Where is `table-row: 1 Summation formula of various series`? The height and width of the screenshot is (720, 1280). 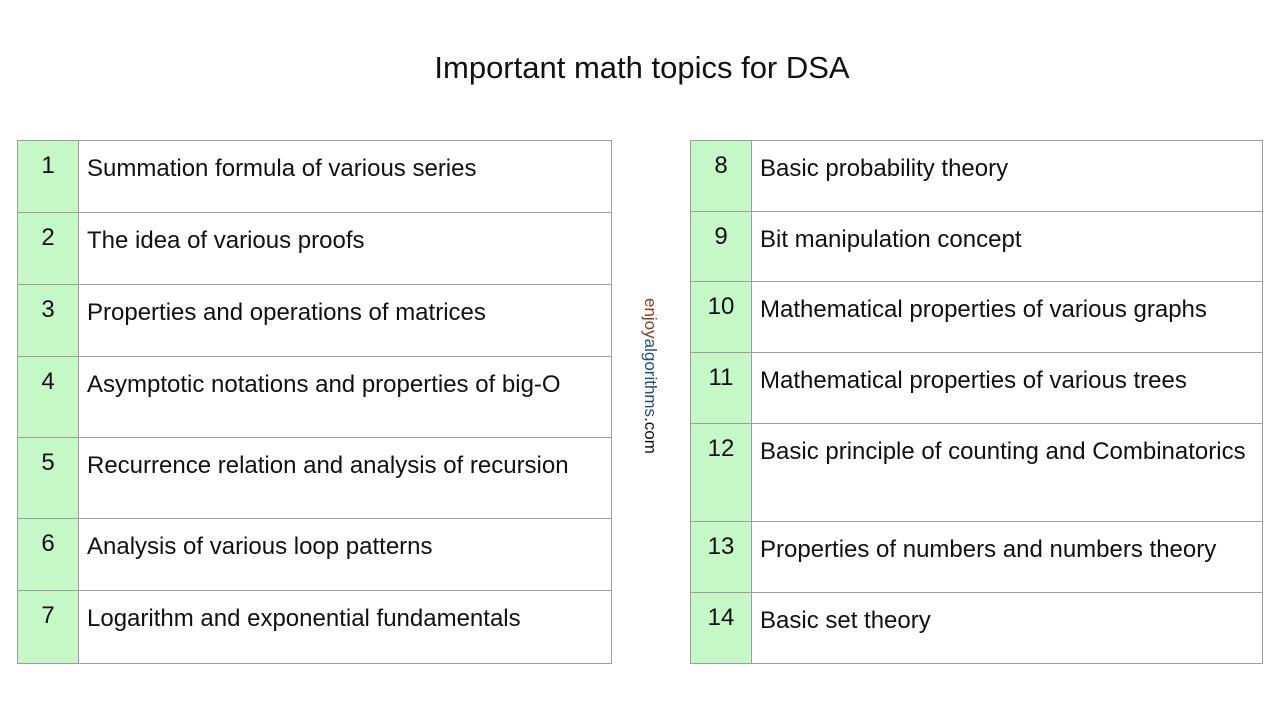
table-row: 1 Summation formula of various series is located at coordinates (314, 176).